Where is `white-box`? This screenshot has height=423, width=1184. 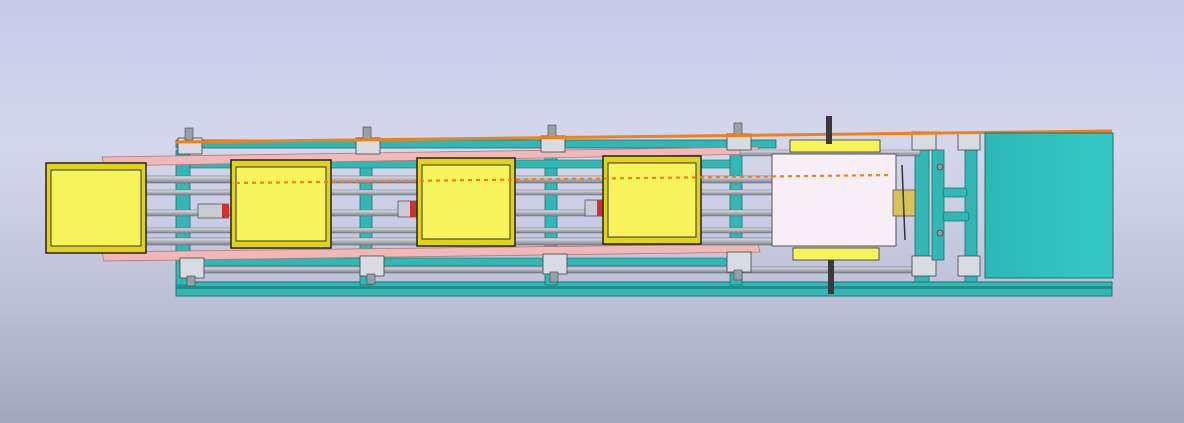
white-box is located at coordinates (834, 200).